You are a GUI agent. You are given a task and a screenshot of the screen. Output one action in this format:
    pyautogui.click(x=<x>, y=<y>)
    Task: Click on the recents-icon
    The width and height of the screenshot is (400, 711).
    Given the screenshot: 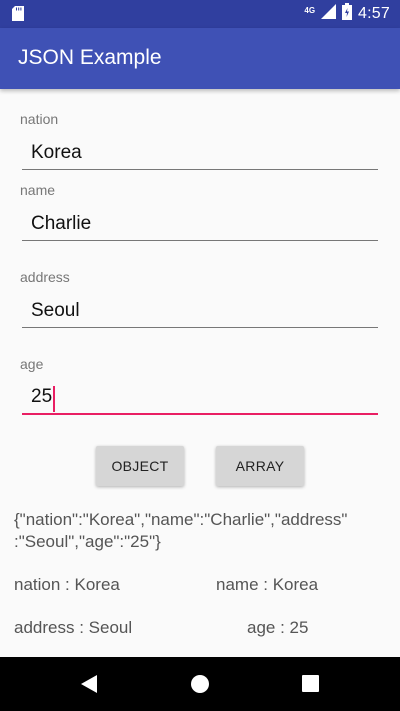 What is the action you would take?
    pyautogui.click(x=310, y=686)
    